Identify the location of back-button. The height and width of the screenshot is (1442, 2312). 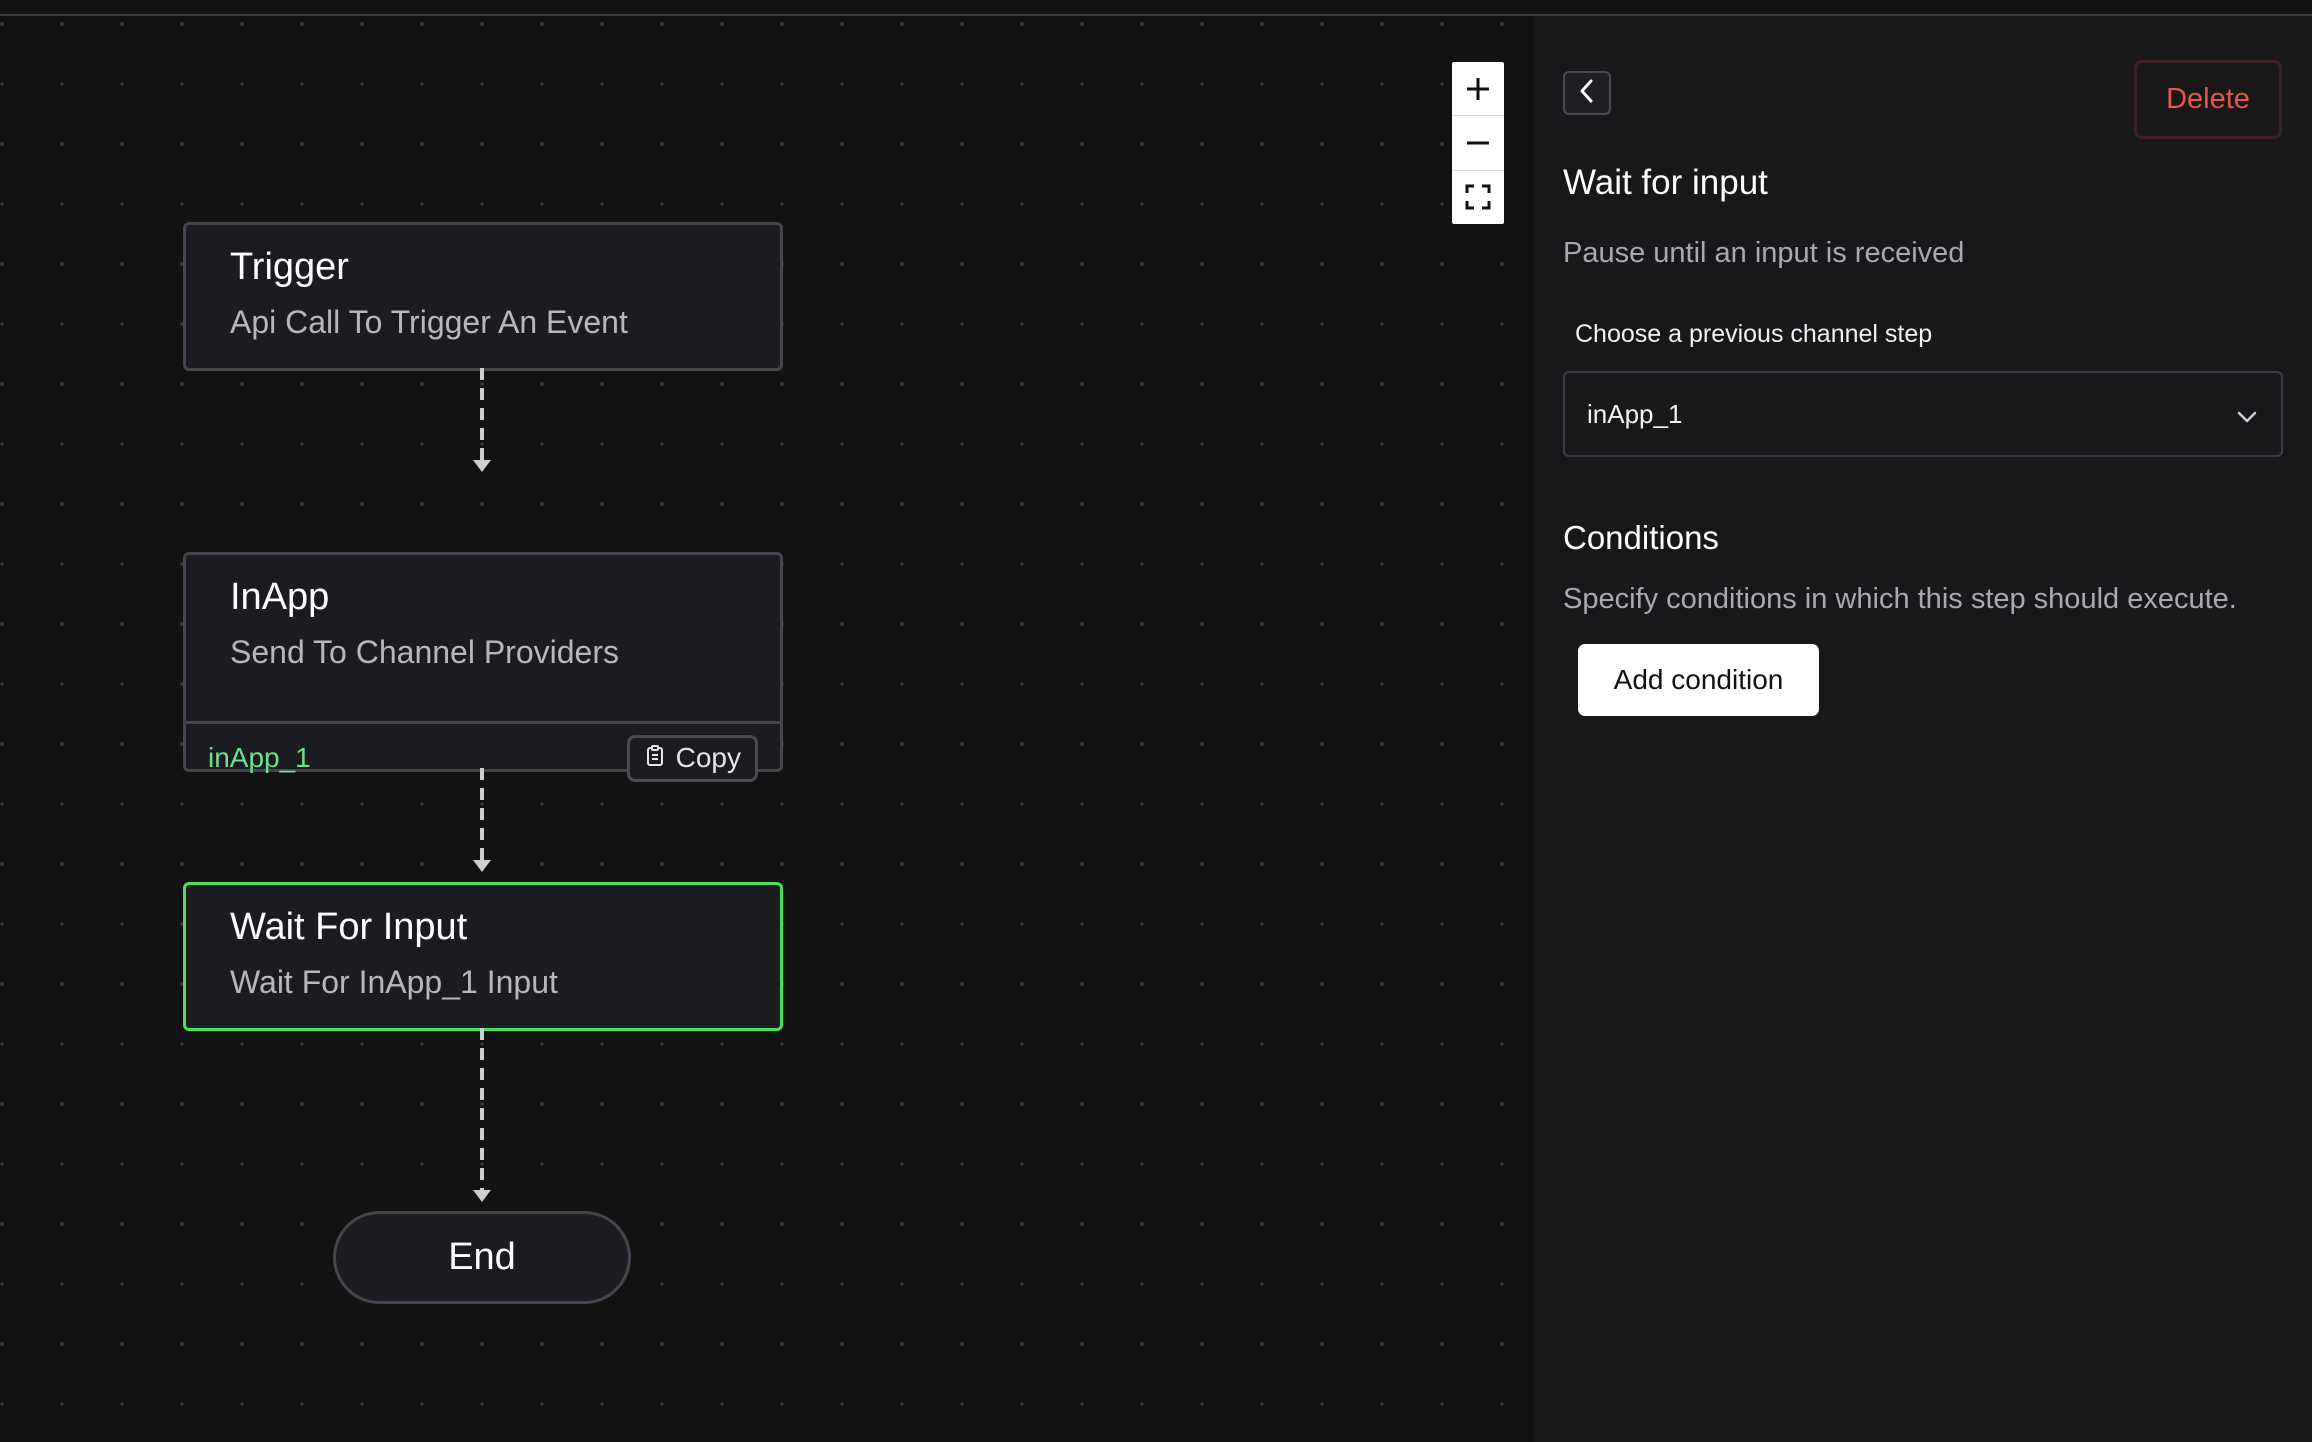
(1587, 93).